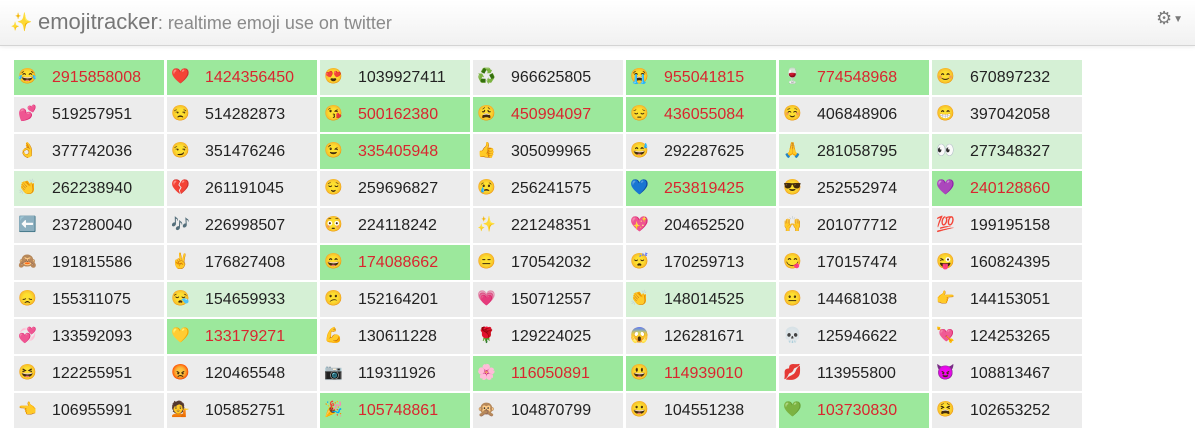 The image size is (1195, 428). What do you see at coordinates (1007, 410) in the screenshot?
I see `emoji-cell: 😫 102653252` at bounding box center [1007, 410].